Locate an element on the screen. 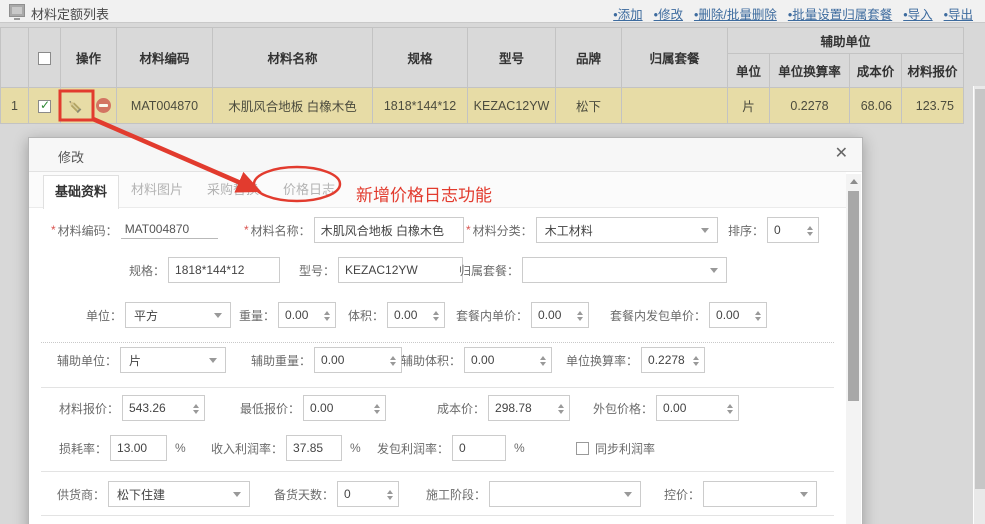 The height and width of the screenshot is (524, 985). toolbar-link-add: •添加 is located at coordinates (627, 13).